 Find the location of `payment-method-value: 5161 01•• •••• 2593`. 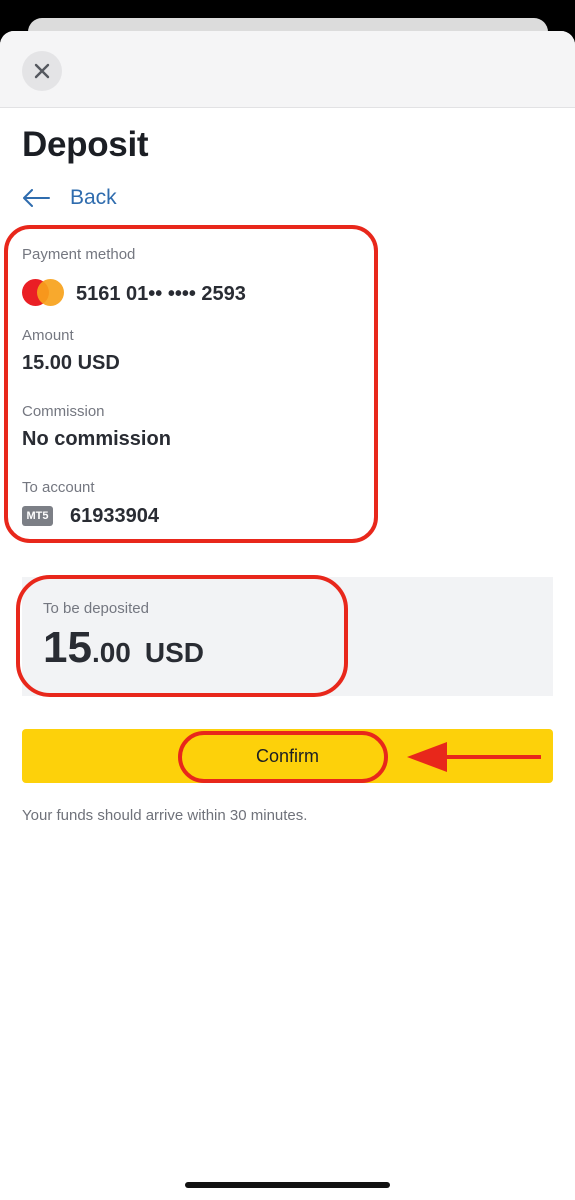

payment-method-value: 5161 01•• •••• 2593 is located at coordinates (161, 294).